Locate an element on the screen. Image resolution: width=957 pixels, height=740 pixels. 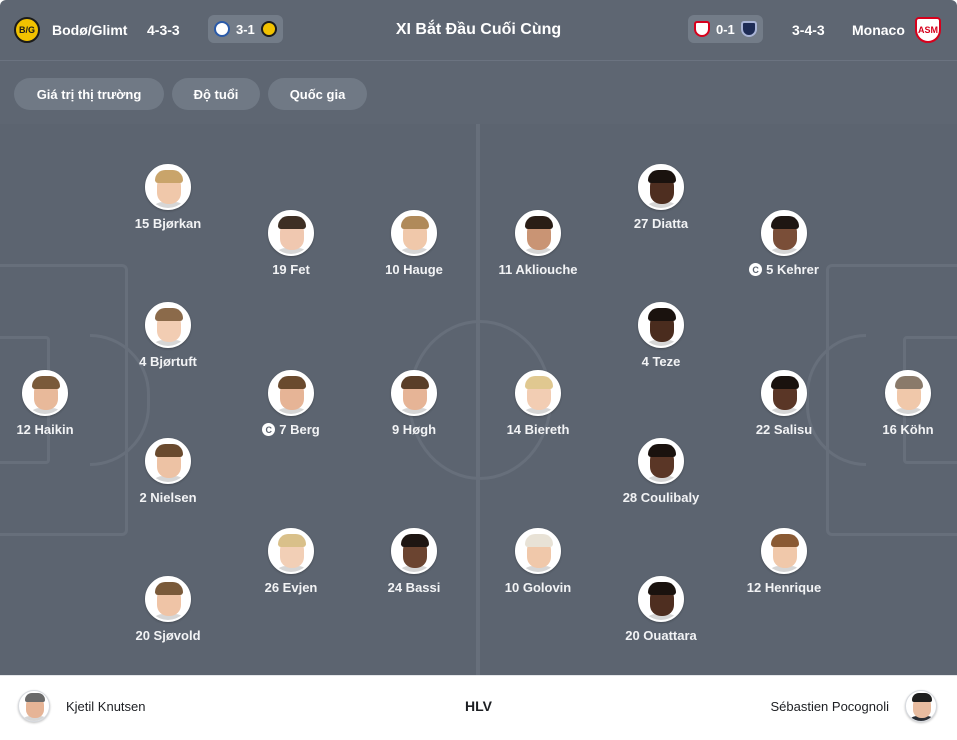
filter-bar: Giá trị thị trường Độ tuổi Quốc gia is located at coordinates (478, 92).